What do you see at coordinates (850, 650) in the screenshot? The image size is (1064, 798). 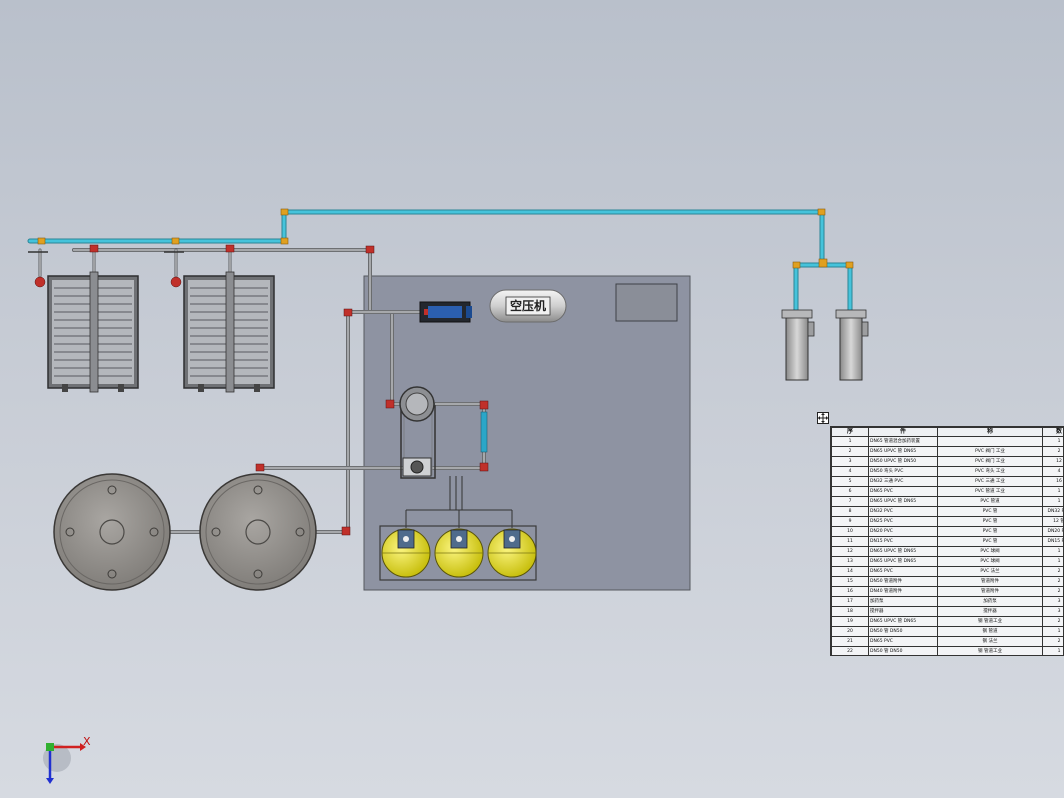 I see `bom-cell-index: 22` at bounding box center [850, 650].